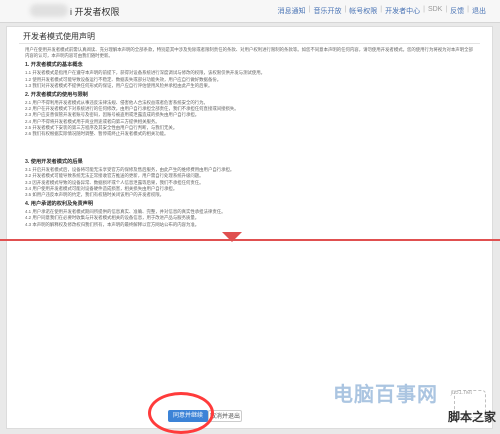 The image size is (500, 434). What do you see at coordinates (56, 95) in the screenshot?
I see `section-heading: 2. 开发者模式的使用与限制` at bounding box center [56, 95].